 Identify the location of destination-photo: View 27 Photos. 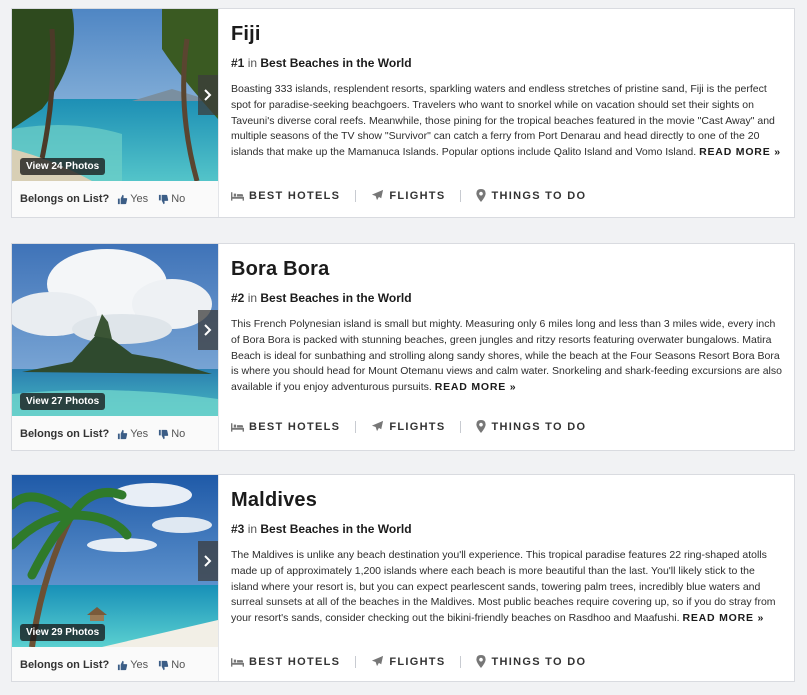
(115, 330).